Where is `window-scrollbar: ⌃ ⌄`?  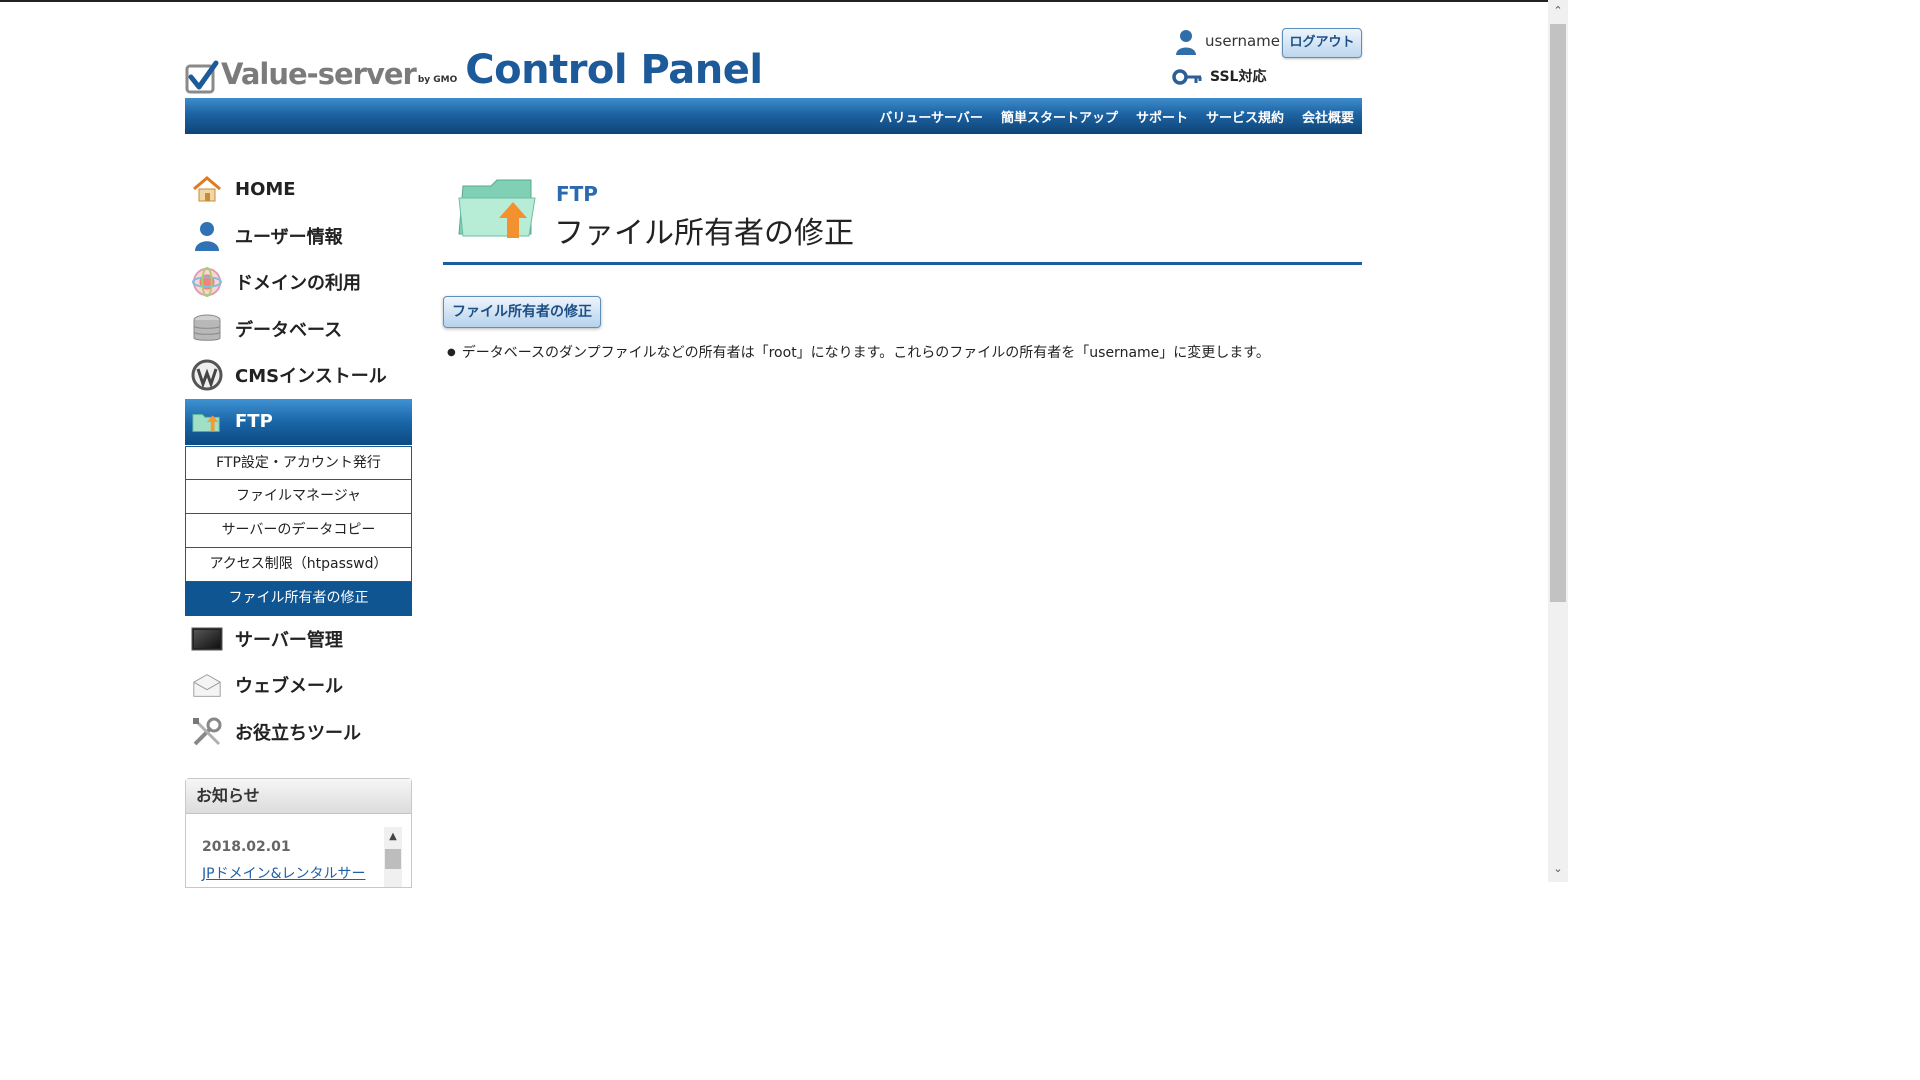 window-scrollbar: ⌃ ⌄ is located at coordinates (1558, 441).